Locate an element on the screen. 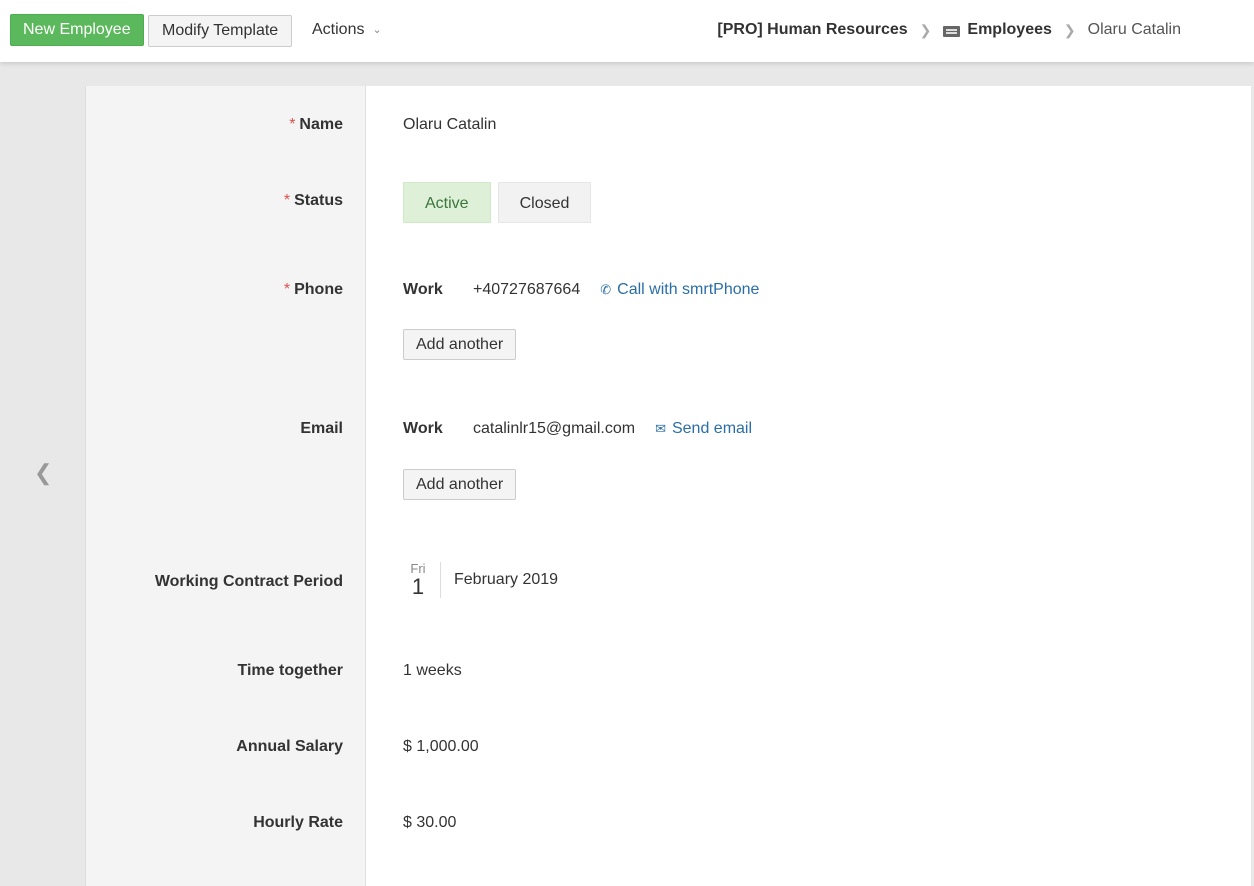  annual-salary-value: $ 1,000.00 is located at coordinates (441, 747).